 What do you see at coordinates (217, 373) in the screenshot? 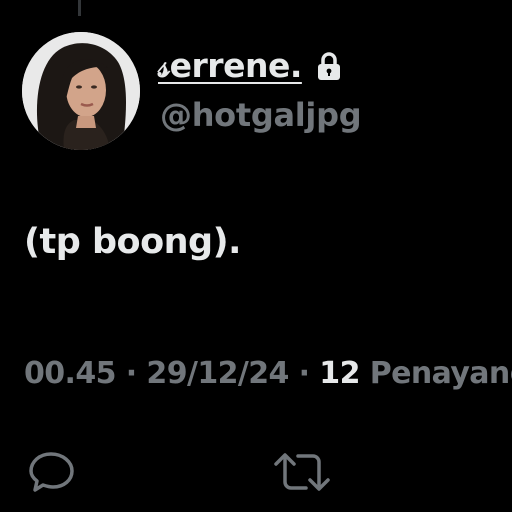
I see `tweet-date: 29/12/24` at bounding box center [217, 373].